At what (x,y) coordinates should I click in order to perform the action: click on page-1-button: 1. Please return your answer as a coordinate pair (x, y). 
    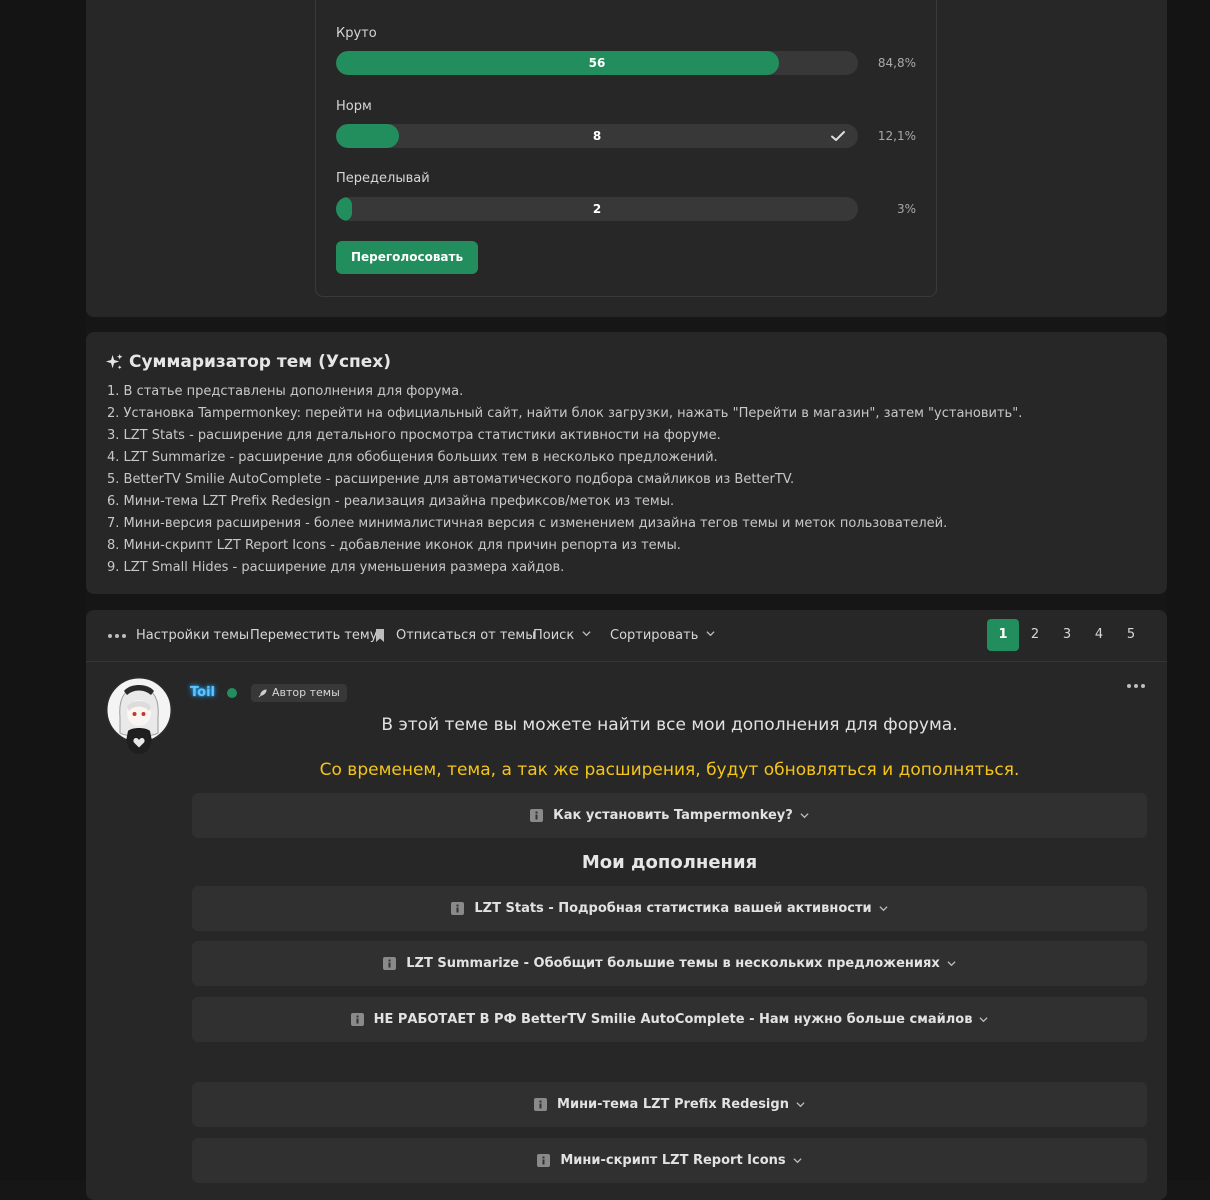
    Looking at the image, I should click on (1003, 635).